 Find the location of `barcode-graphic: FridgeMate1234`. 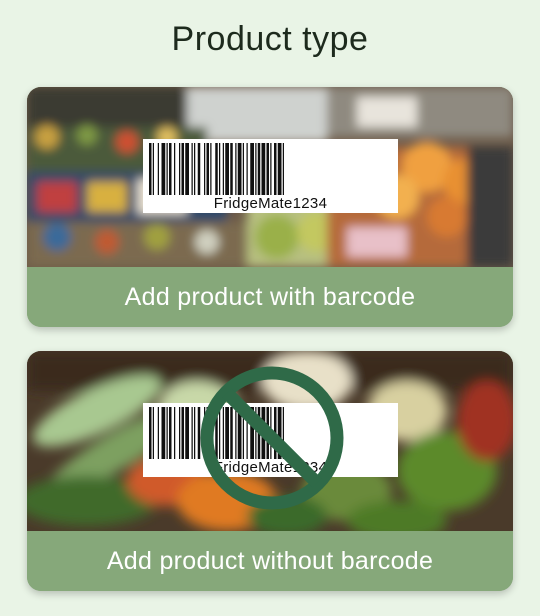

barcode-graphic: FridgeMate1234 is located at coordinates (270, 176).